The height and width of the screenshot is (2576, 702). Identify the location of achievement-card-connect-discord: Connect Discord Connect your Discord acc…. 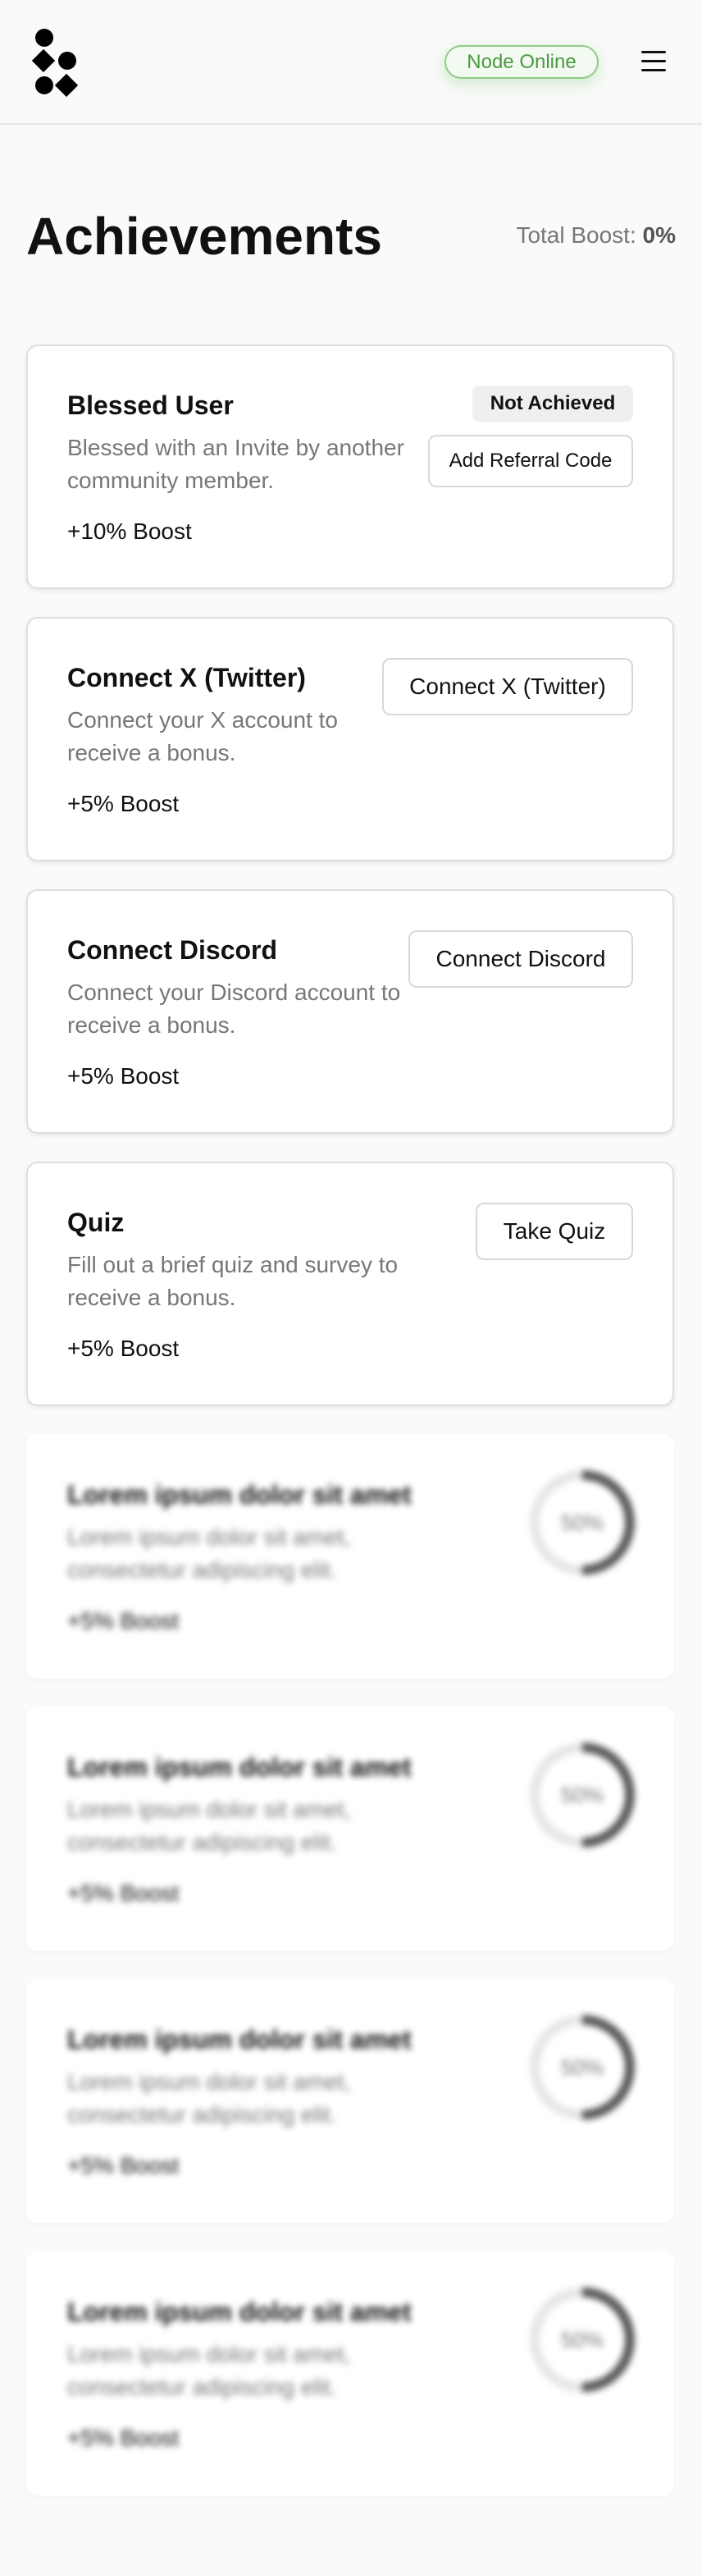
(350, 1012).